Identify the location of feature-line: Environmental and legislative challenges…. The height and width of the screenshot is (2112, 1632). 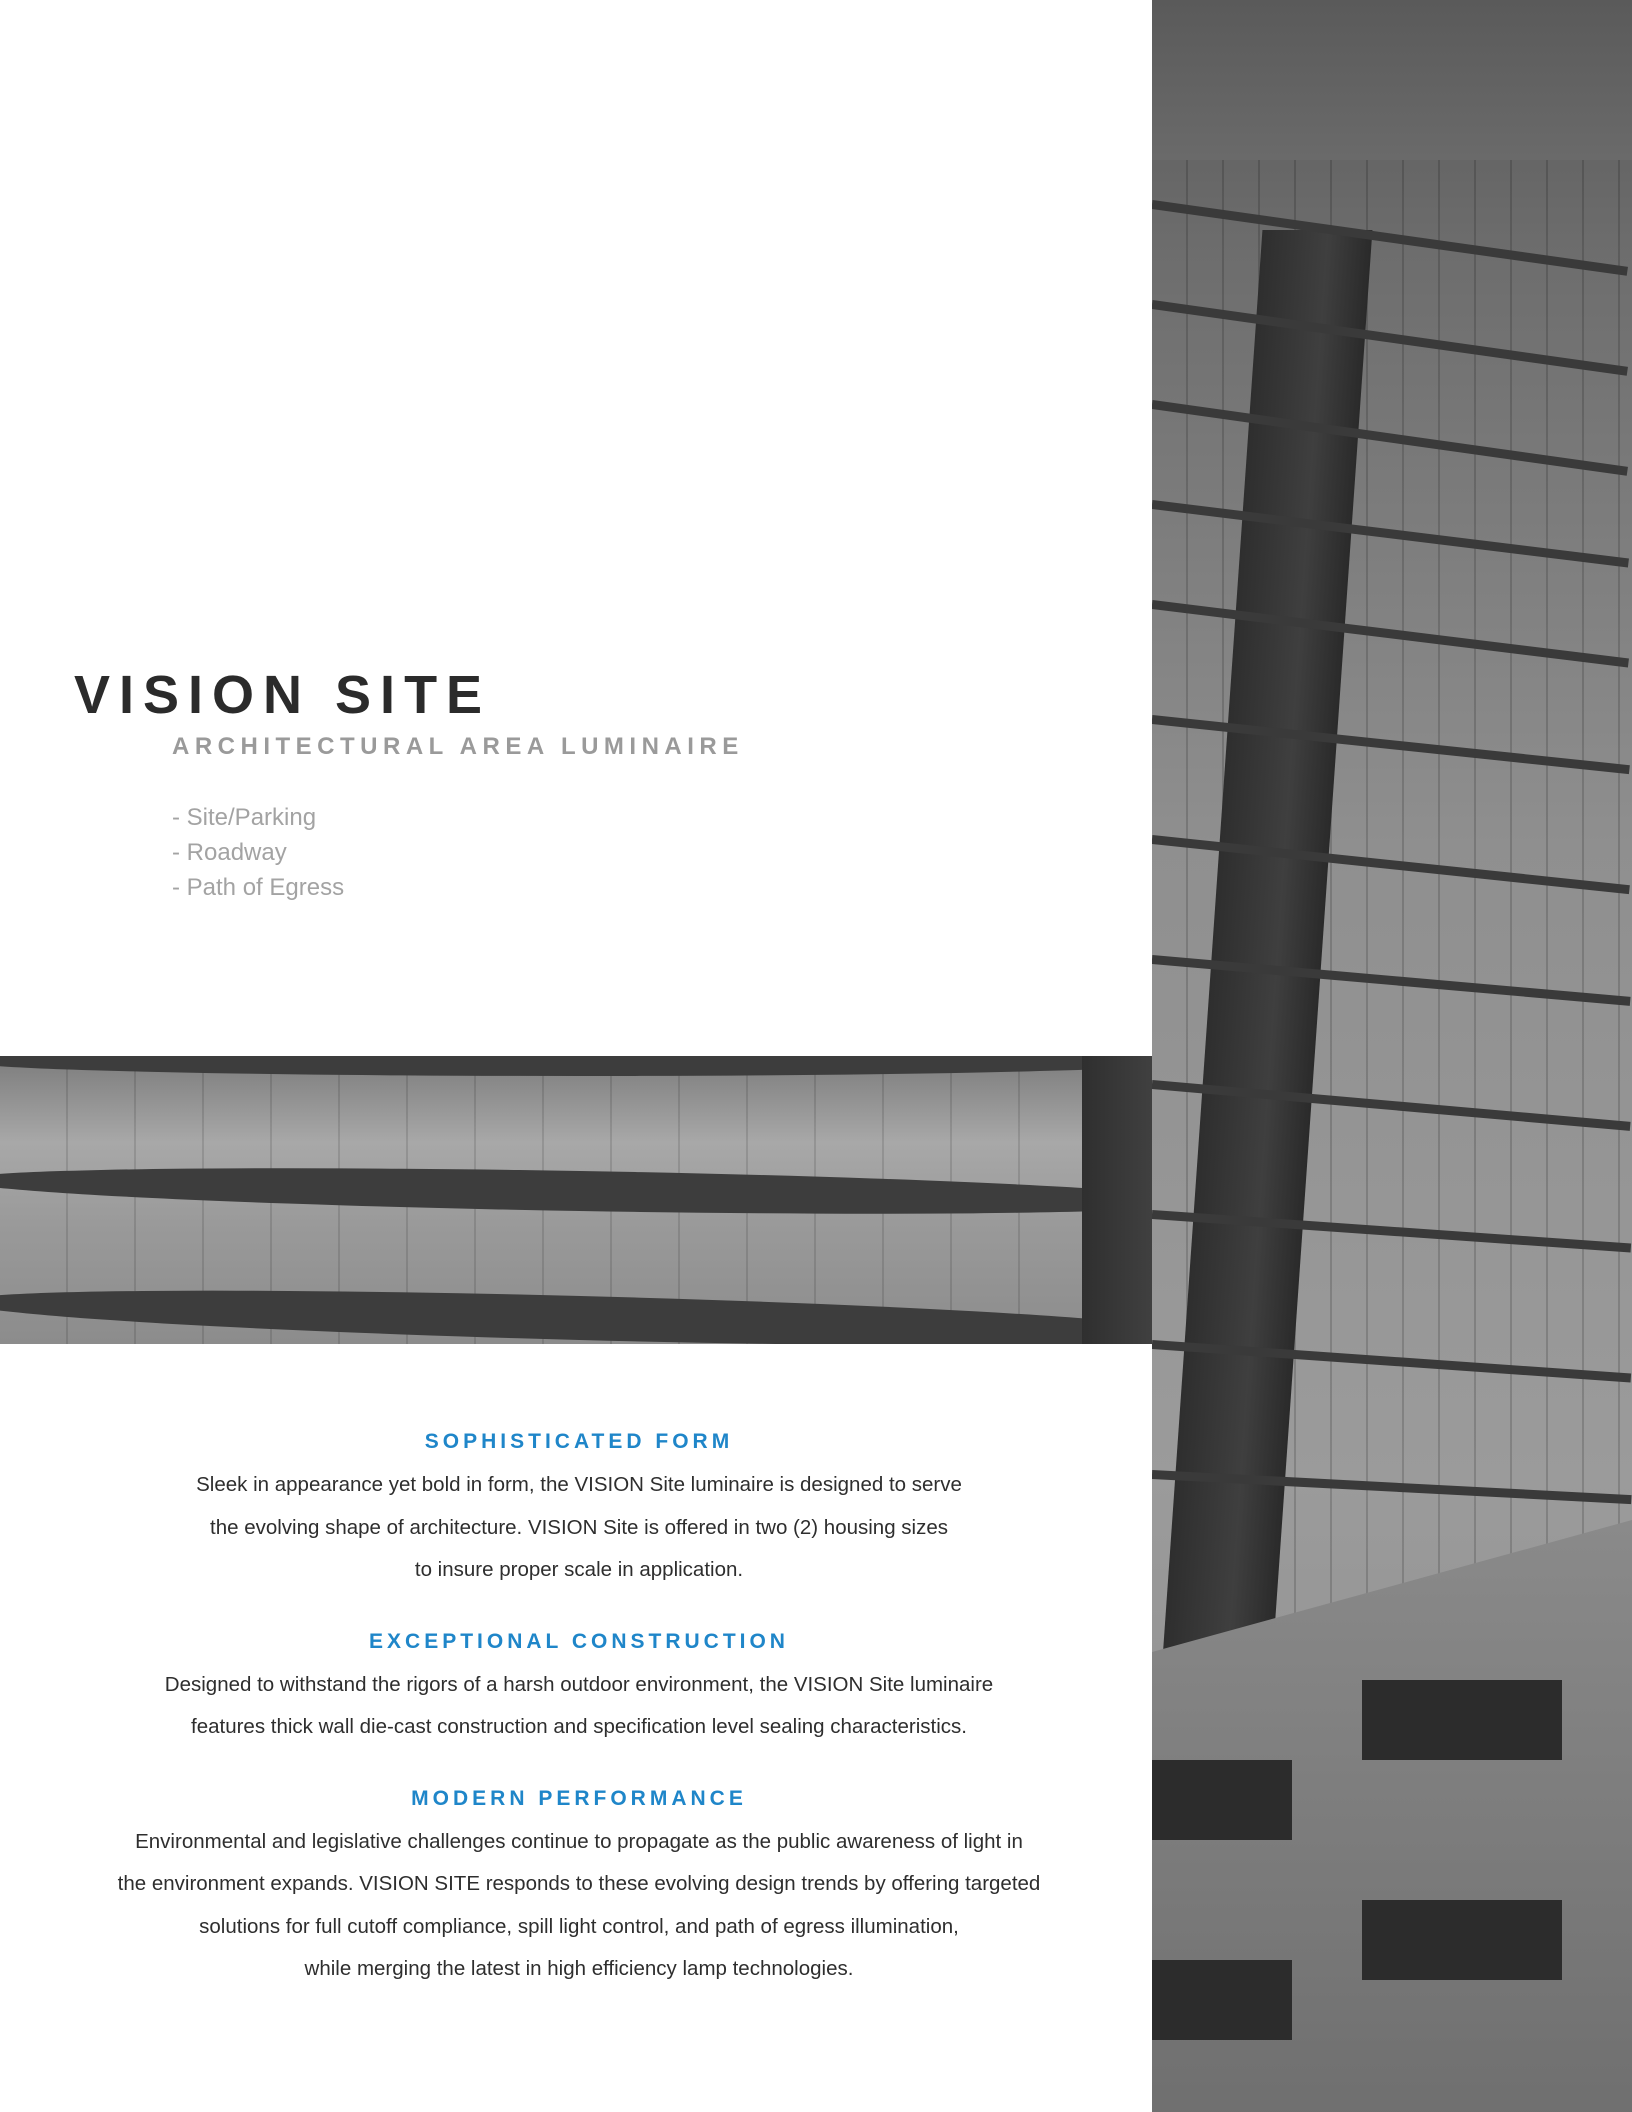
(579, 1841).